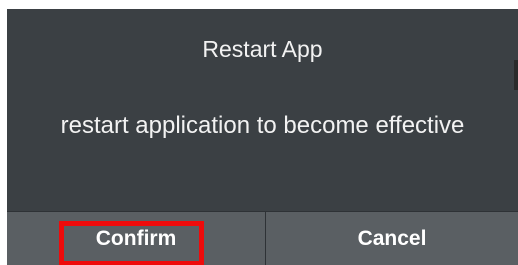 This screenshot has height=265, width=518. Describe the element at coordinates (136, 238) in the screenshot. I see `confirm-button: Confirm` at that location.